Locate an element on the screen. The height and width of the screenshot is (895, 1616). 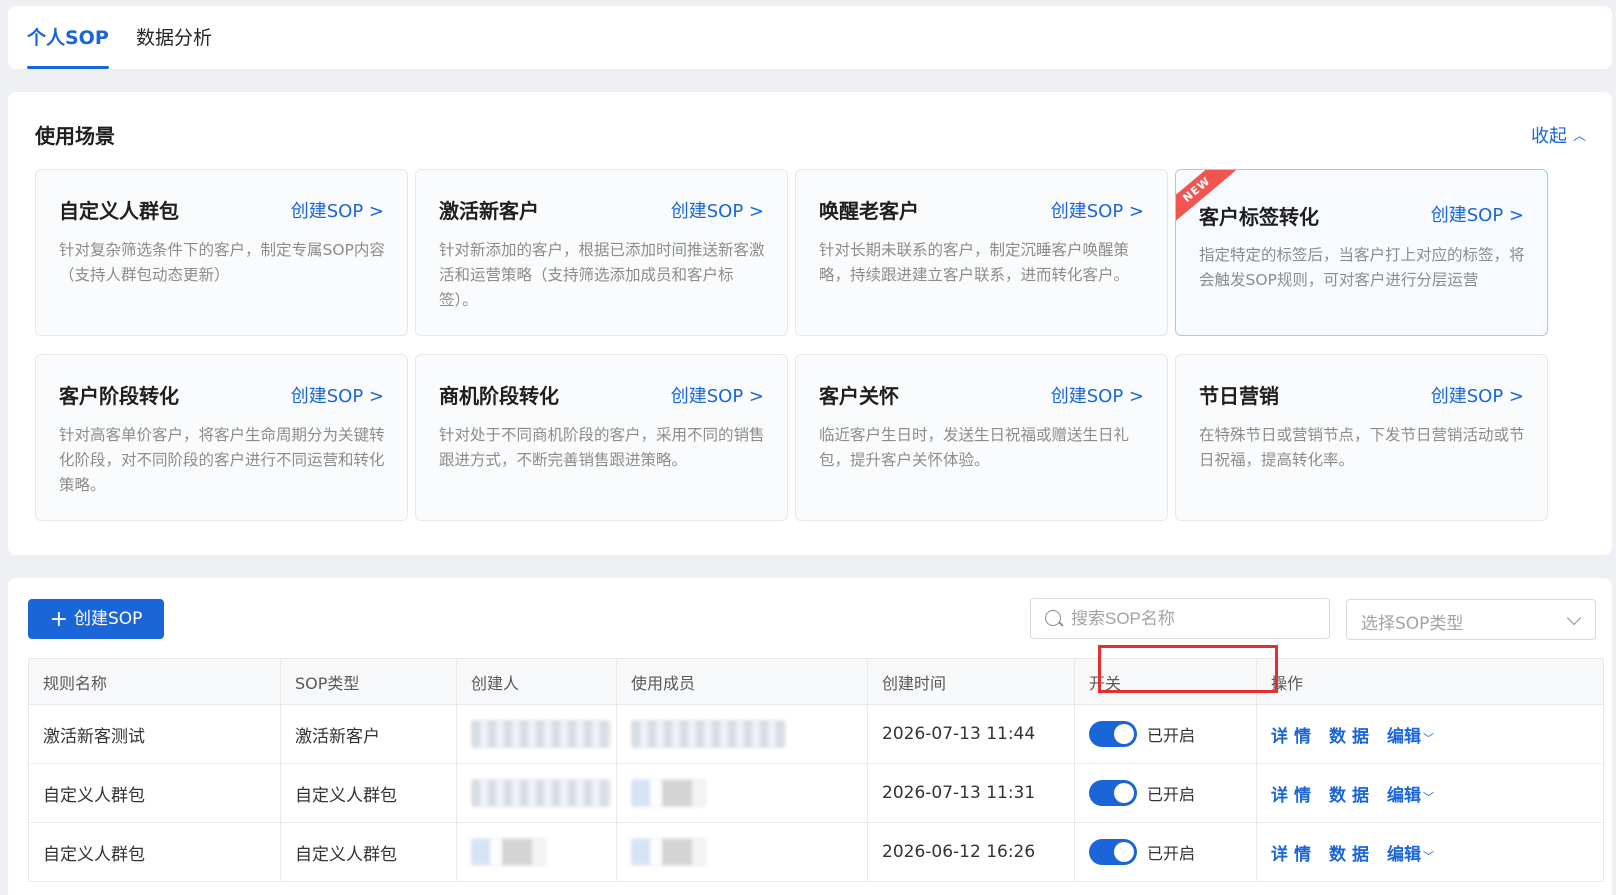
card-title: 节日营销 is located at coordinates (1239, 396).